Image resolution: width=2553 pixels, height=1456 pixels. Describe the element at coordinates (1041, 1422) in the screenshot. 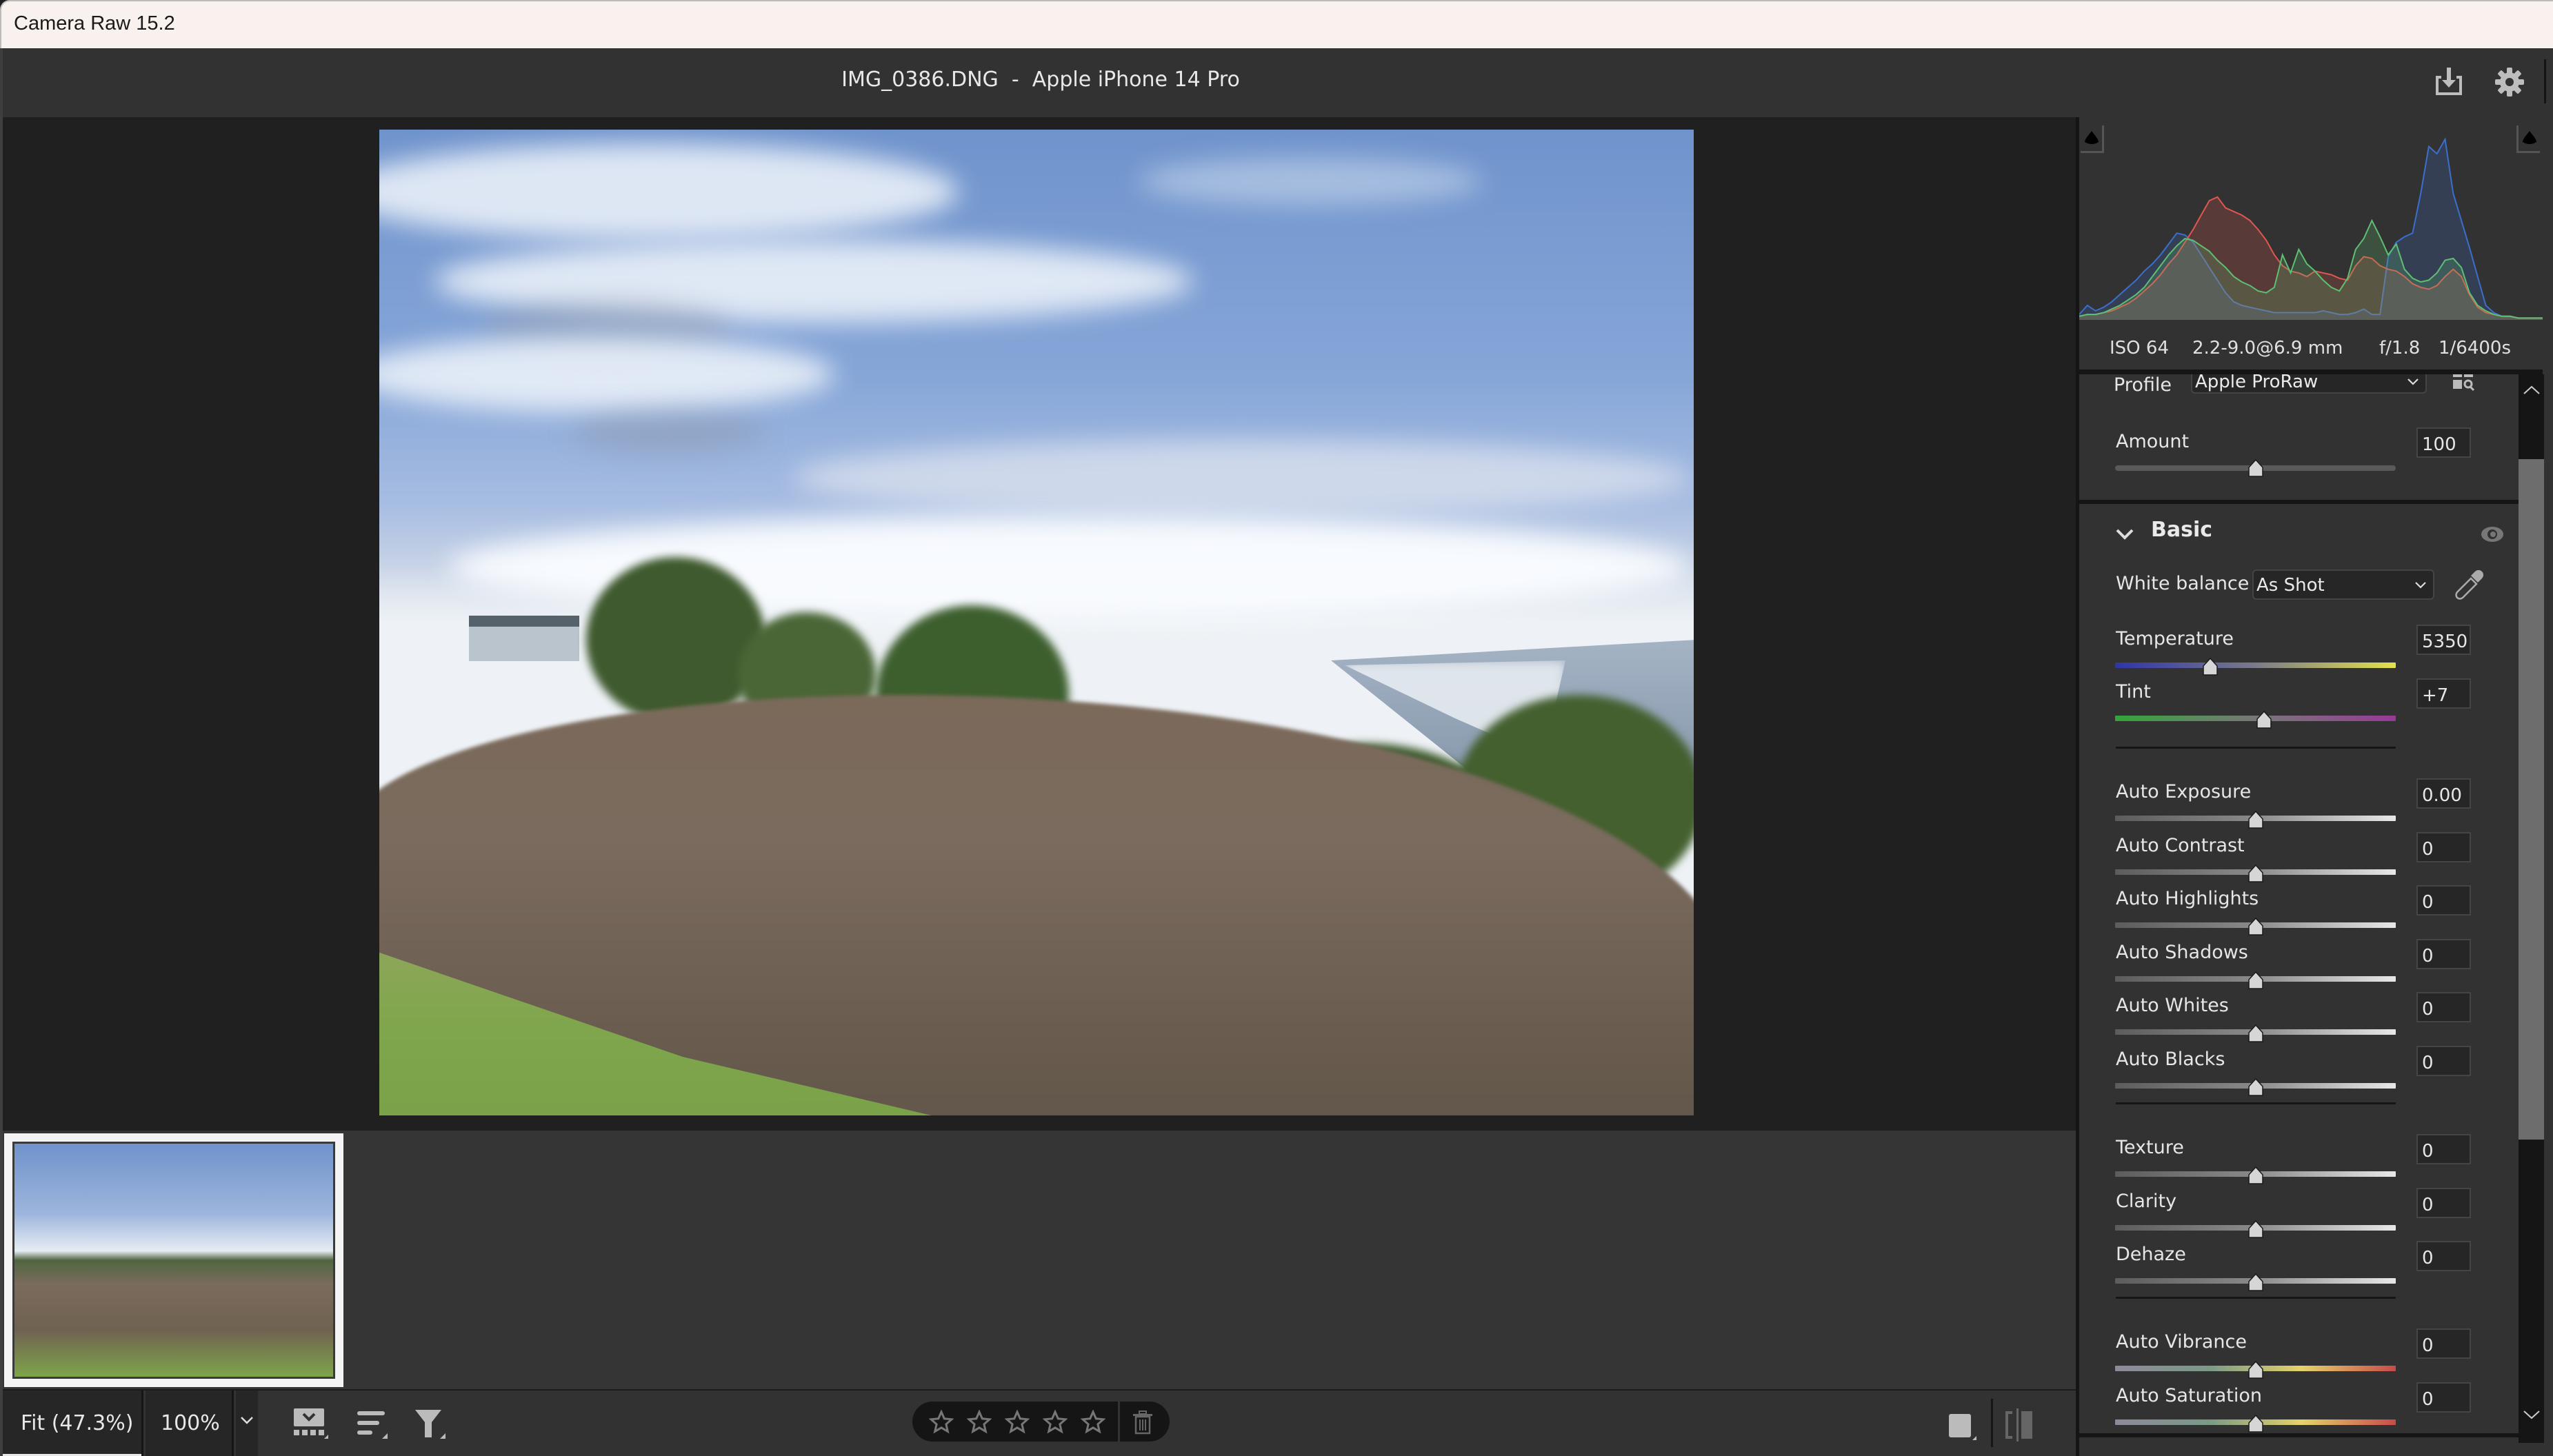

I see `star-rating` at that location.